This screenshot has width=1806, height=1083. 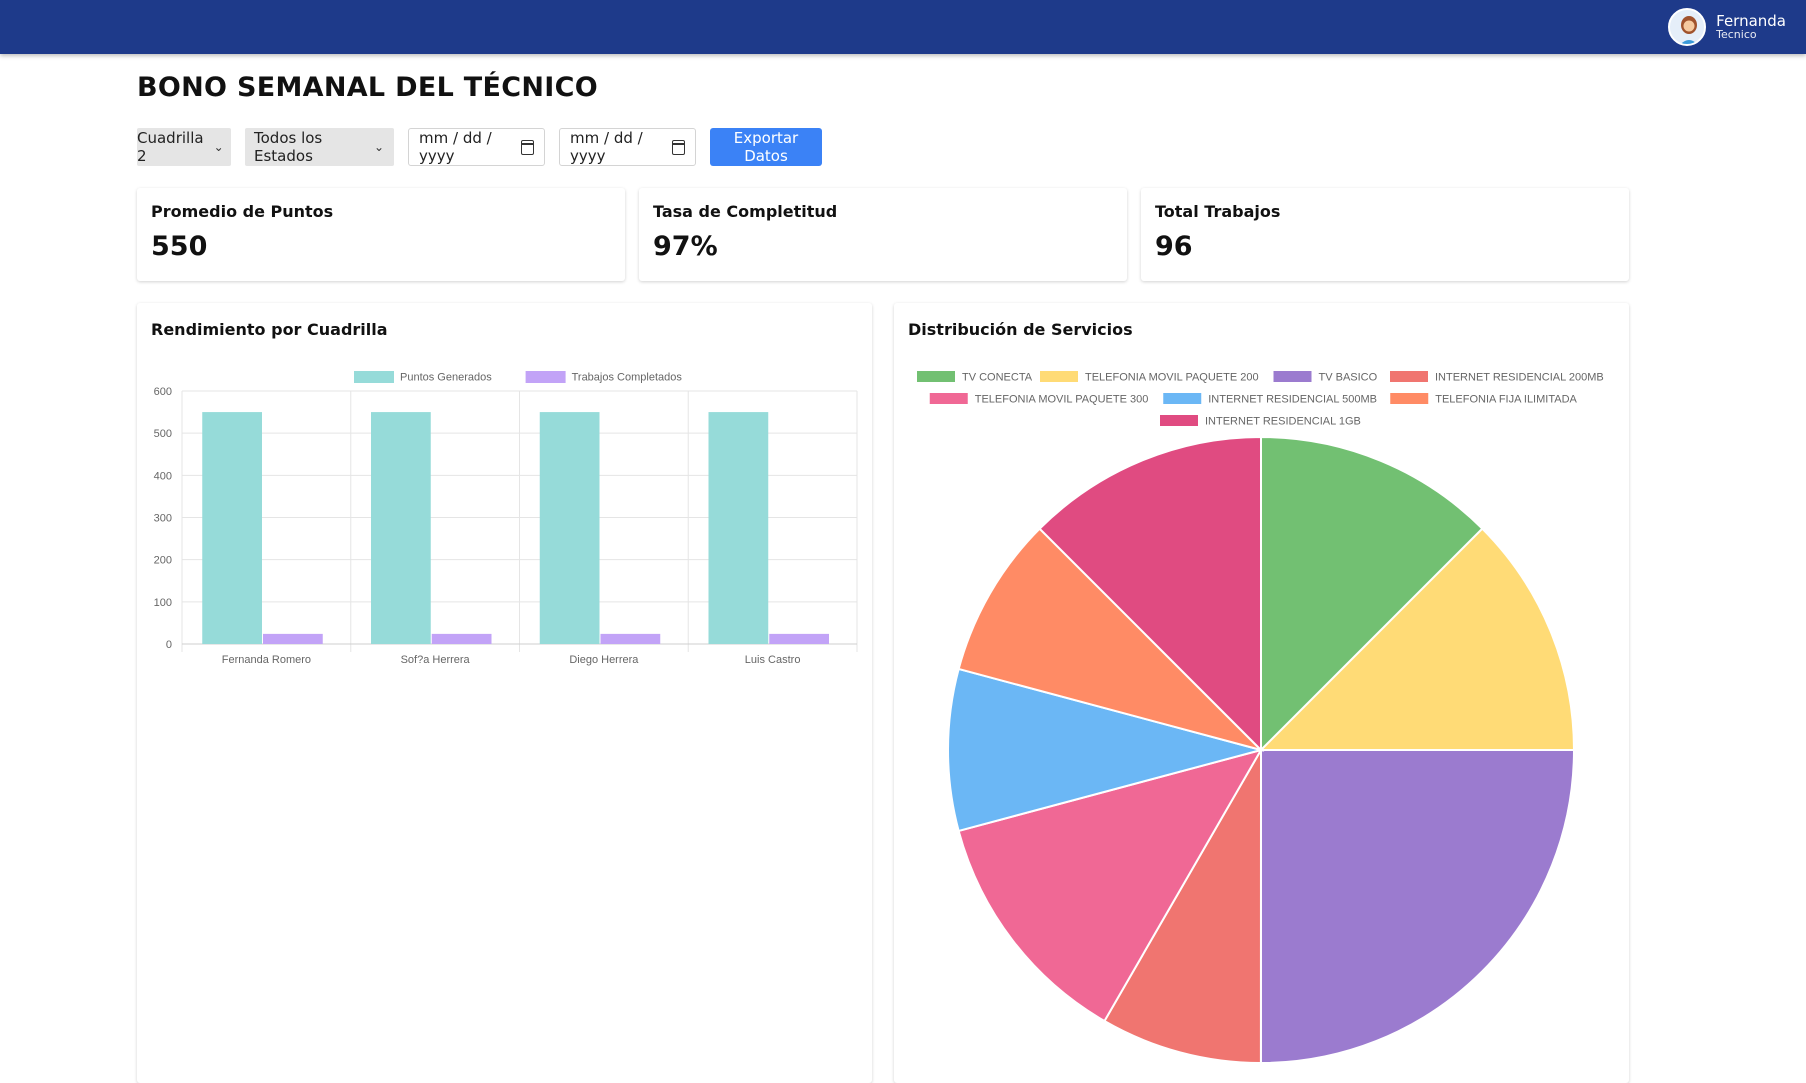 I want to click on stat-card-average-points: Promedio de Puntos 550, so click(x=381, y=234).